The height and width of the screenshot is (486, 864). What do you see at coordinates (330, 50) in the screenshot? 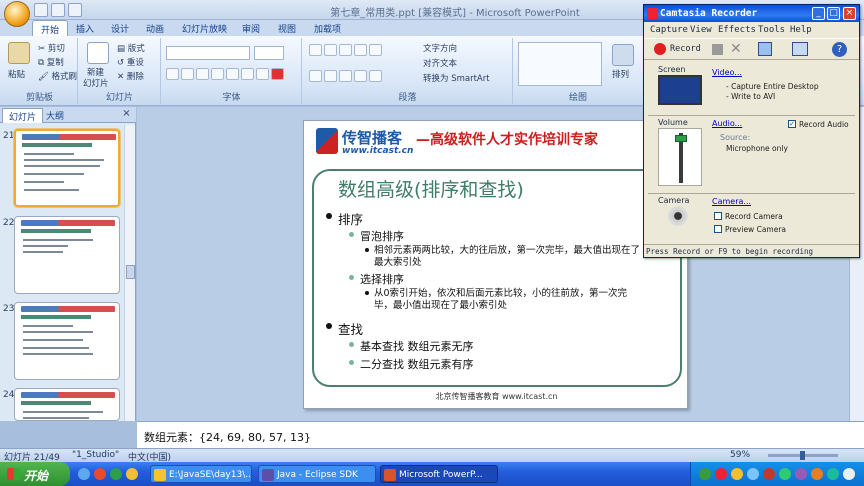
I see `numbering-icon` at bounding box center [330, 50].